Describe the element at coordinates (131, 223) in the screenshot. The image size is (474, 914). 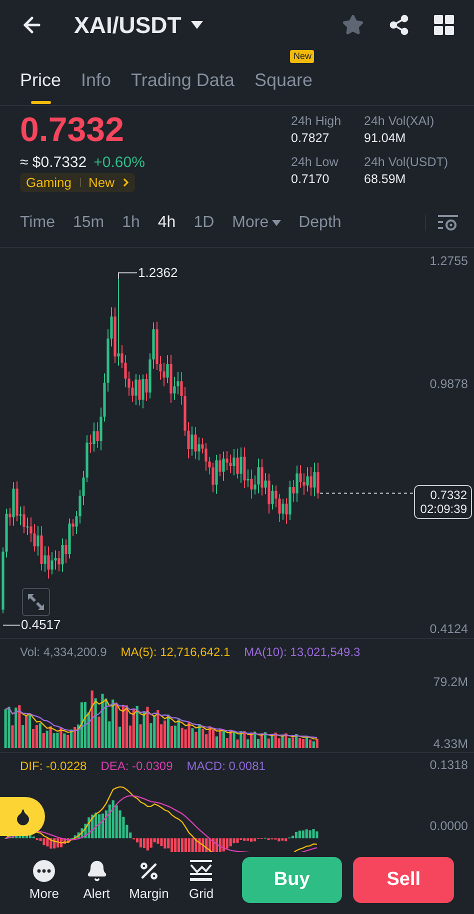
I see `interval-tab: 1h` at that location.